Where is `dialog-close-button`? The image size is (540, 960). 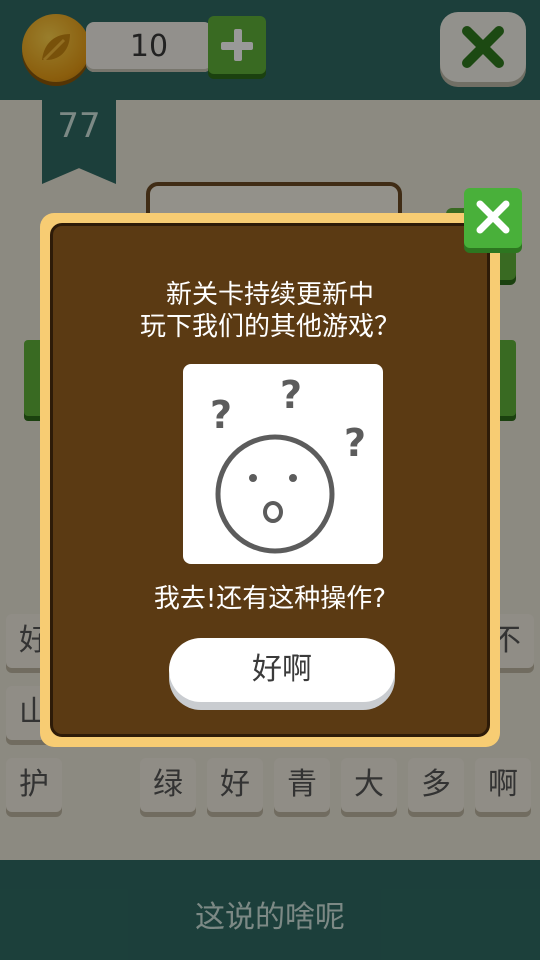
dialog-close-button is located at coordinates (493, 218).